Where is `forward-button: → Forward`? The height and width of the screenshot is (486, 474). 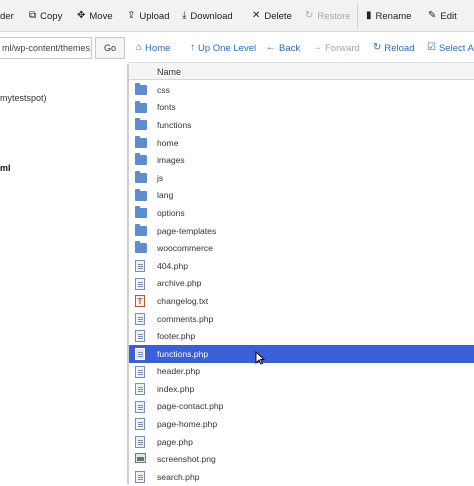
forward-button: → Forward is located at coordinates (336, 48).